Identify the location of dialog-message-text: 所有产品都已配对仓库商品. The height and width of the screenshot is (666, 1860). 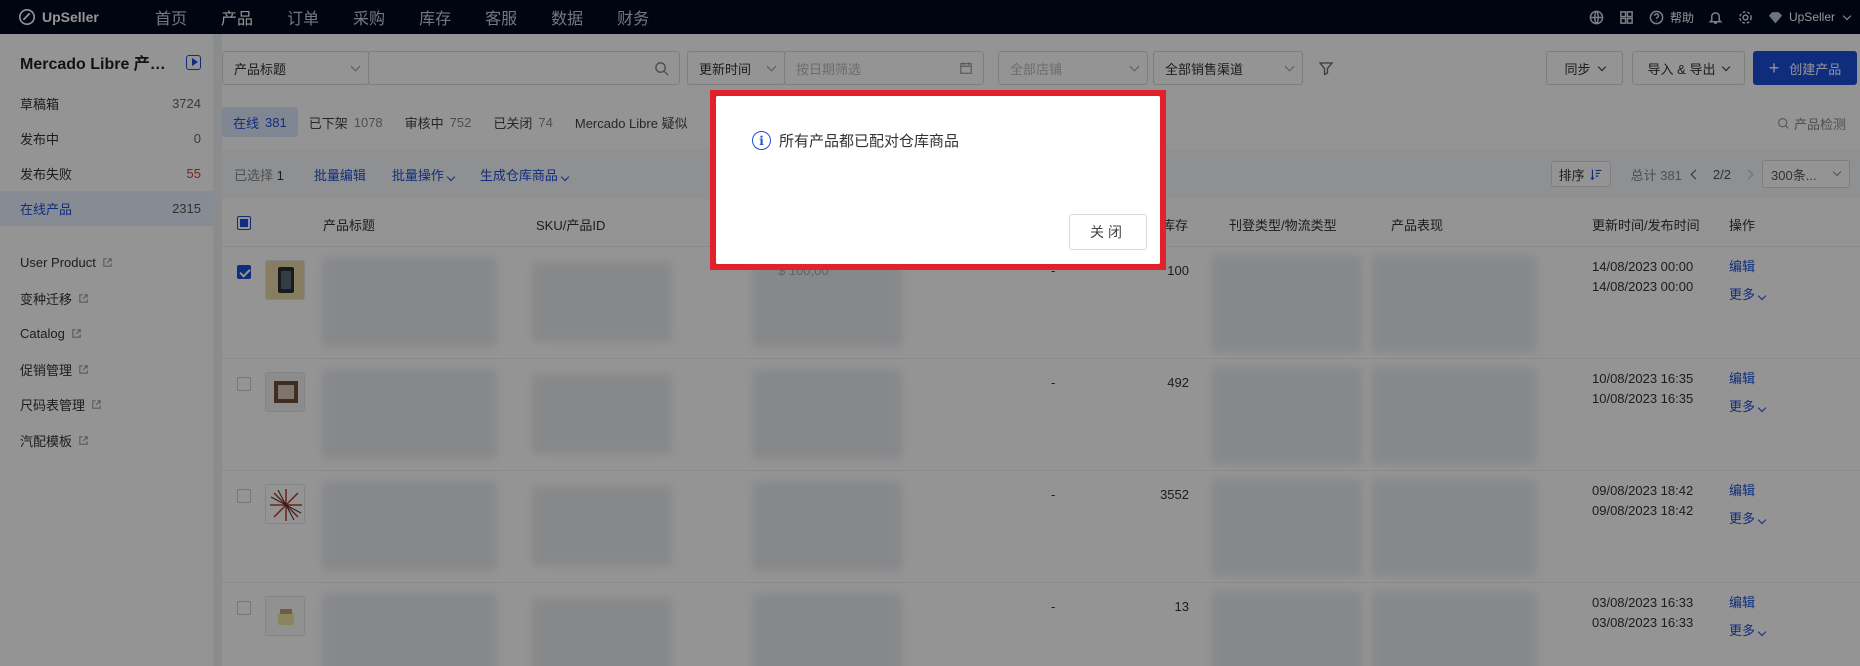
(869, 141).